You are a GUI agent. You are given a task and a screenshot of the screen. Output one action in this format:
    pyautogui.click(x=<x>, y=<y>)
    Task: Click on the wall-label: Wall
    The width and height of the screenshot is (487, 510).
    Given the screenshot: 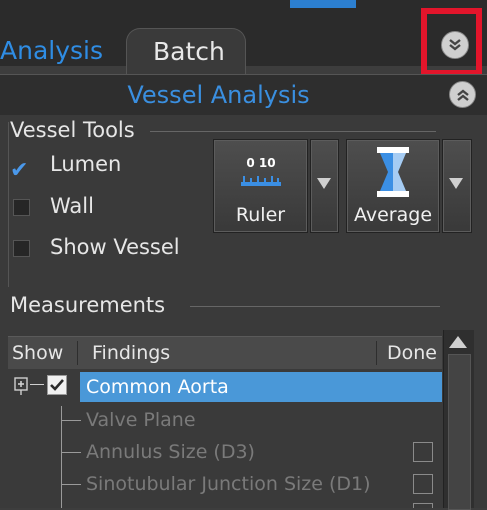 What is the action you would take?
    pyautogui.click(x=72, y=206)
    